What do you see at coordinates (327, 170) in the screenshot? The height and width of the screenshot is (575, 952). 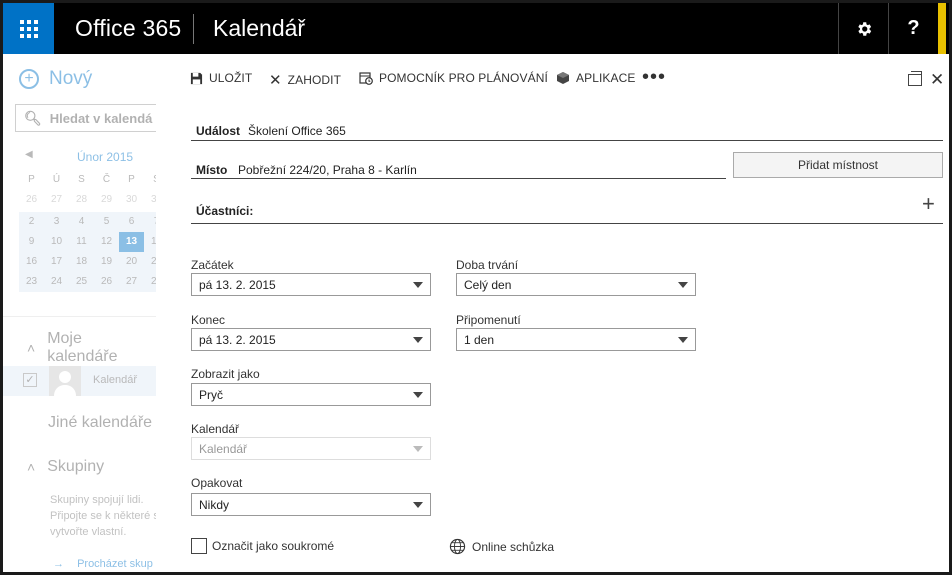 I see `location-input: Pobřežní 224/20, Praha 8 - Karlín` at bounding box center [327, 170].